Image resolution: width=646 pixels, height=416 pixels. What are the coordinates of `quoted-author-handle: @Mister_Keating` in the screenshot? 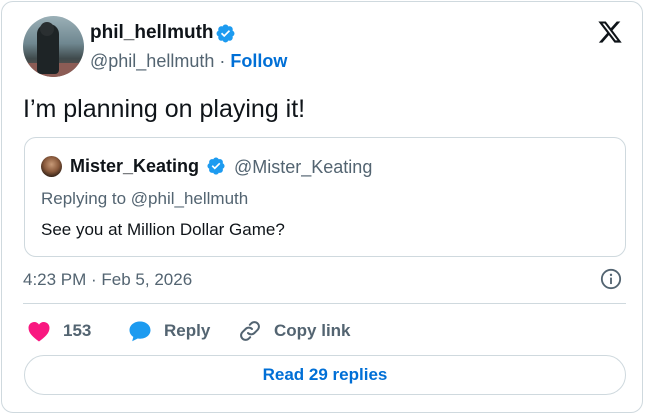 It's located at (303, 167).